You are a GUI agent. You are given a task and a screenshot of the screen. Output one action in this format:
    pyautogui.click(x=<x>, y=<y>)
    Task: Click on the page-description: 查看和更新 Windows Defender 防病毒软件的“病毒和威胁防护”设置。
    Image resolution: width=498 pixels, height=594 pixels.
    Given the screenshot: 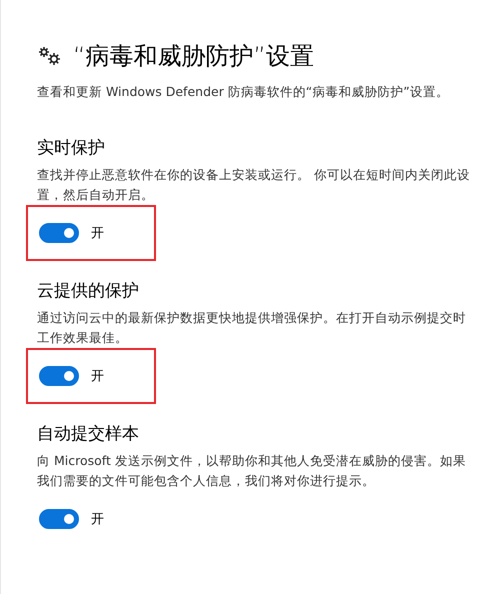 What is the action you would take?
    pyautogui.click(x=243, y=92)
    